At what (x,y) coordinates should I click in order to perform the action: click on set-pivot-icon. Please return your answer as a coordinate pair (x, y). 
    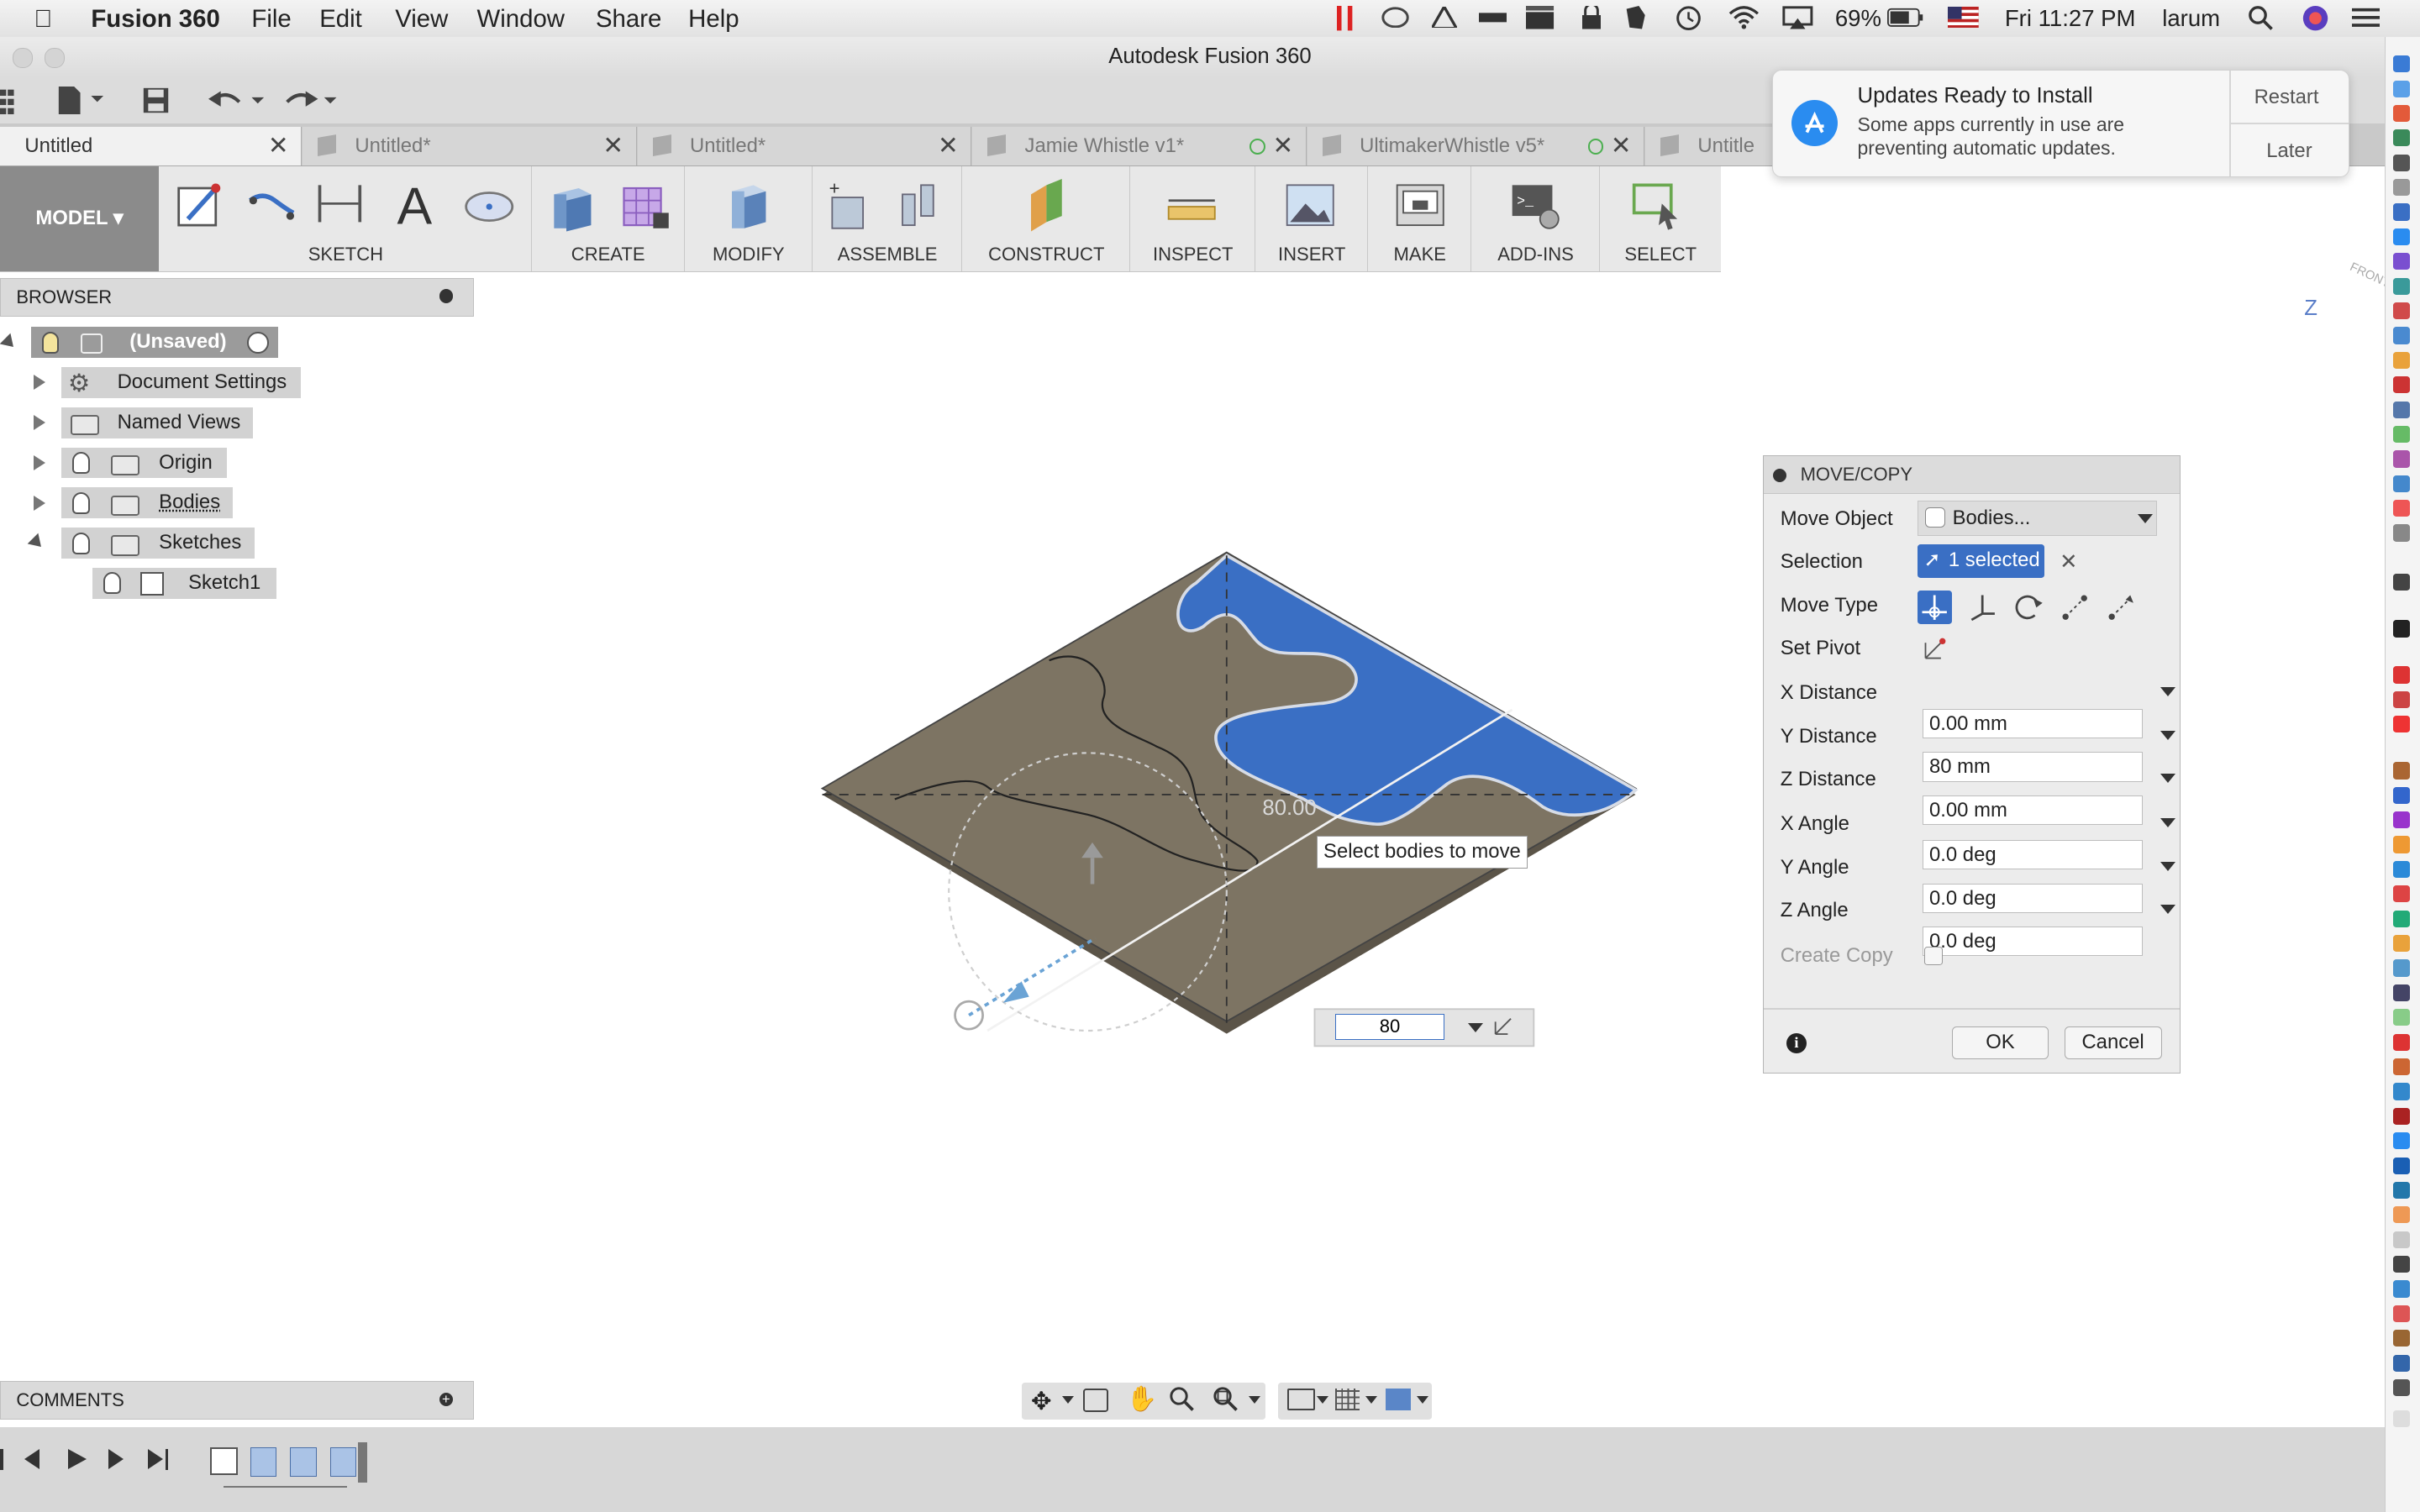
    Looking at the image, I should click on (1935, 649).